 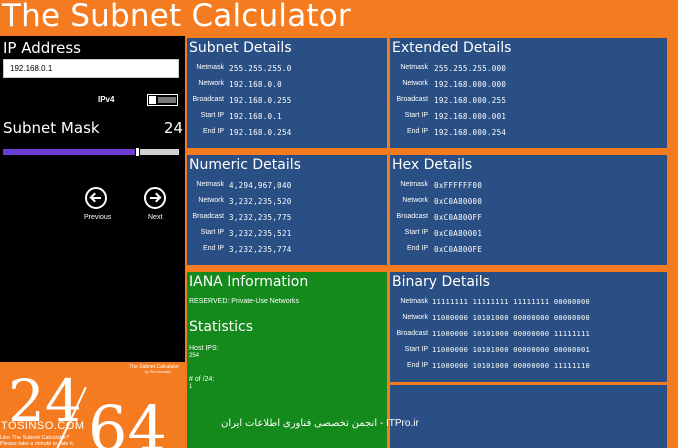 What do you see at coordinates (42, 48) in the screenshot?
I see `ip-address-label: IP Address` at bounding box center [42, 48].